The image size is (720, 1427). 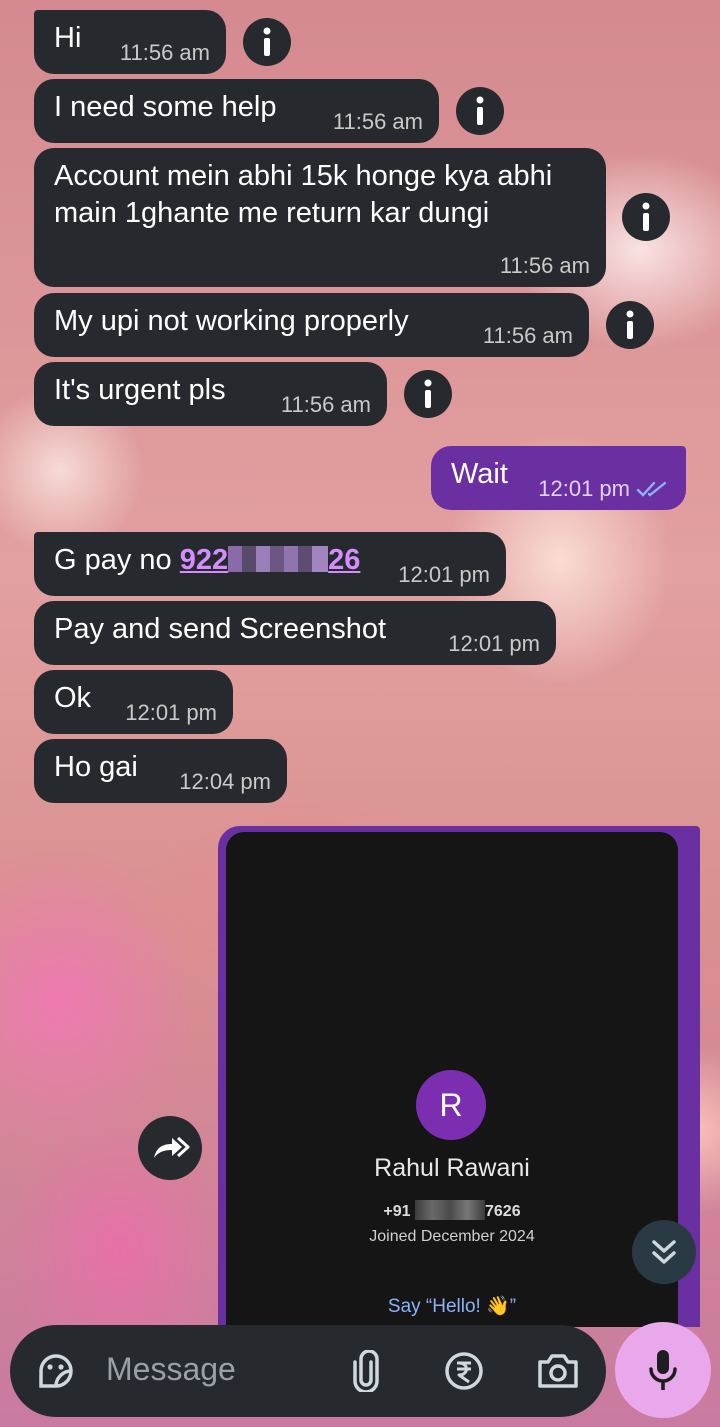 What do you see at coordinates (308, 1371) in the screenshot?
I see `message-composer: Message` at bounding box center [308, 1371].